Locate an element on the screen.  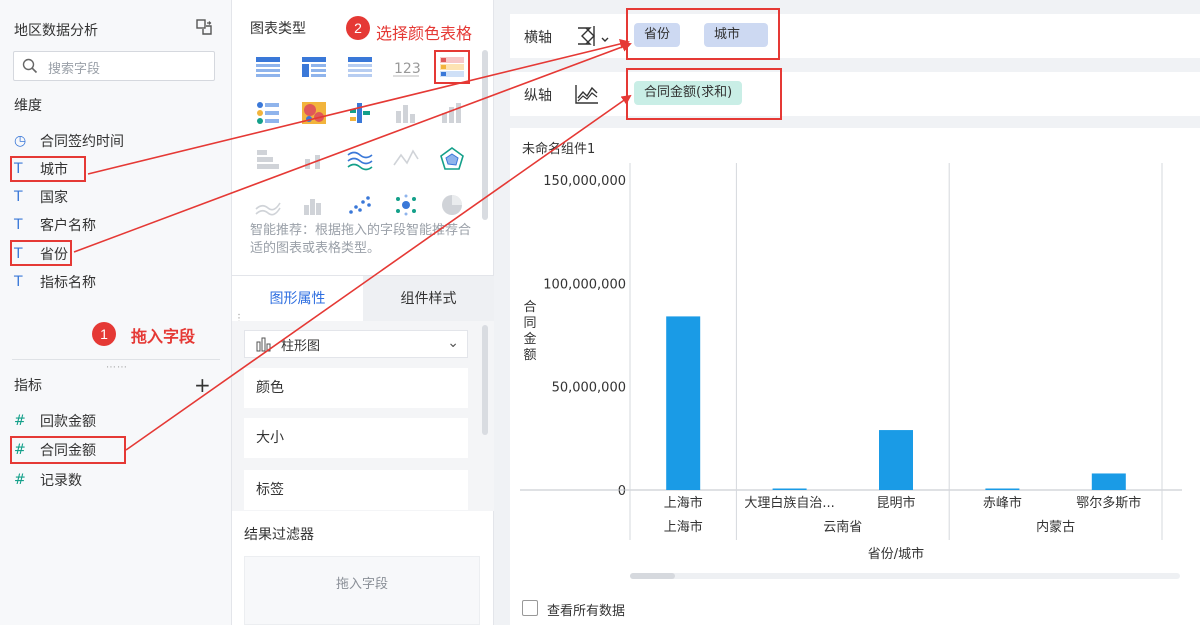
dimension-field-contract-time: ◷ 合同签约时间 is located at coordinates (114, 141).